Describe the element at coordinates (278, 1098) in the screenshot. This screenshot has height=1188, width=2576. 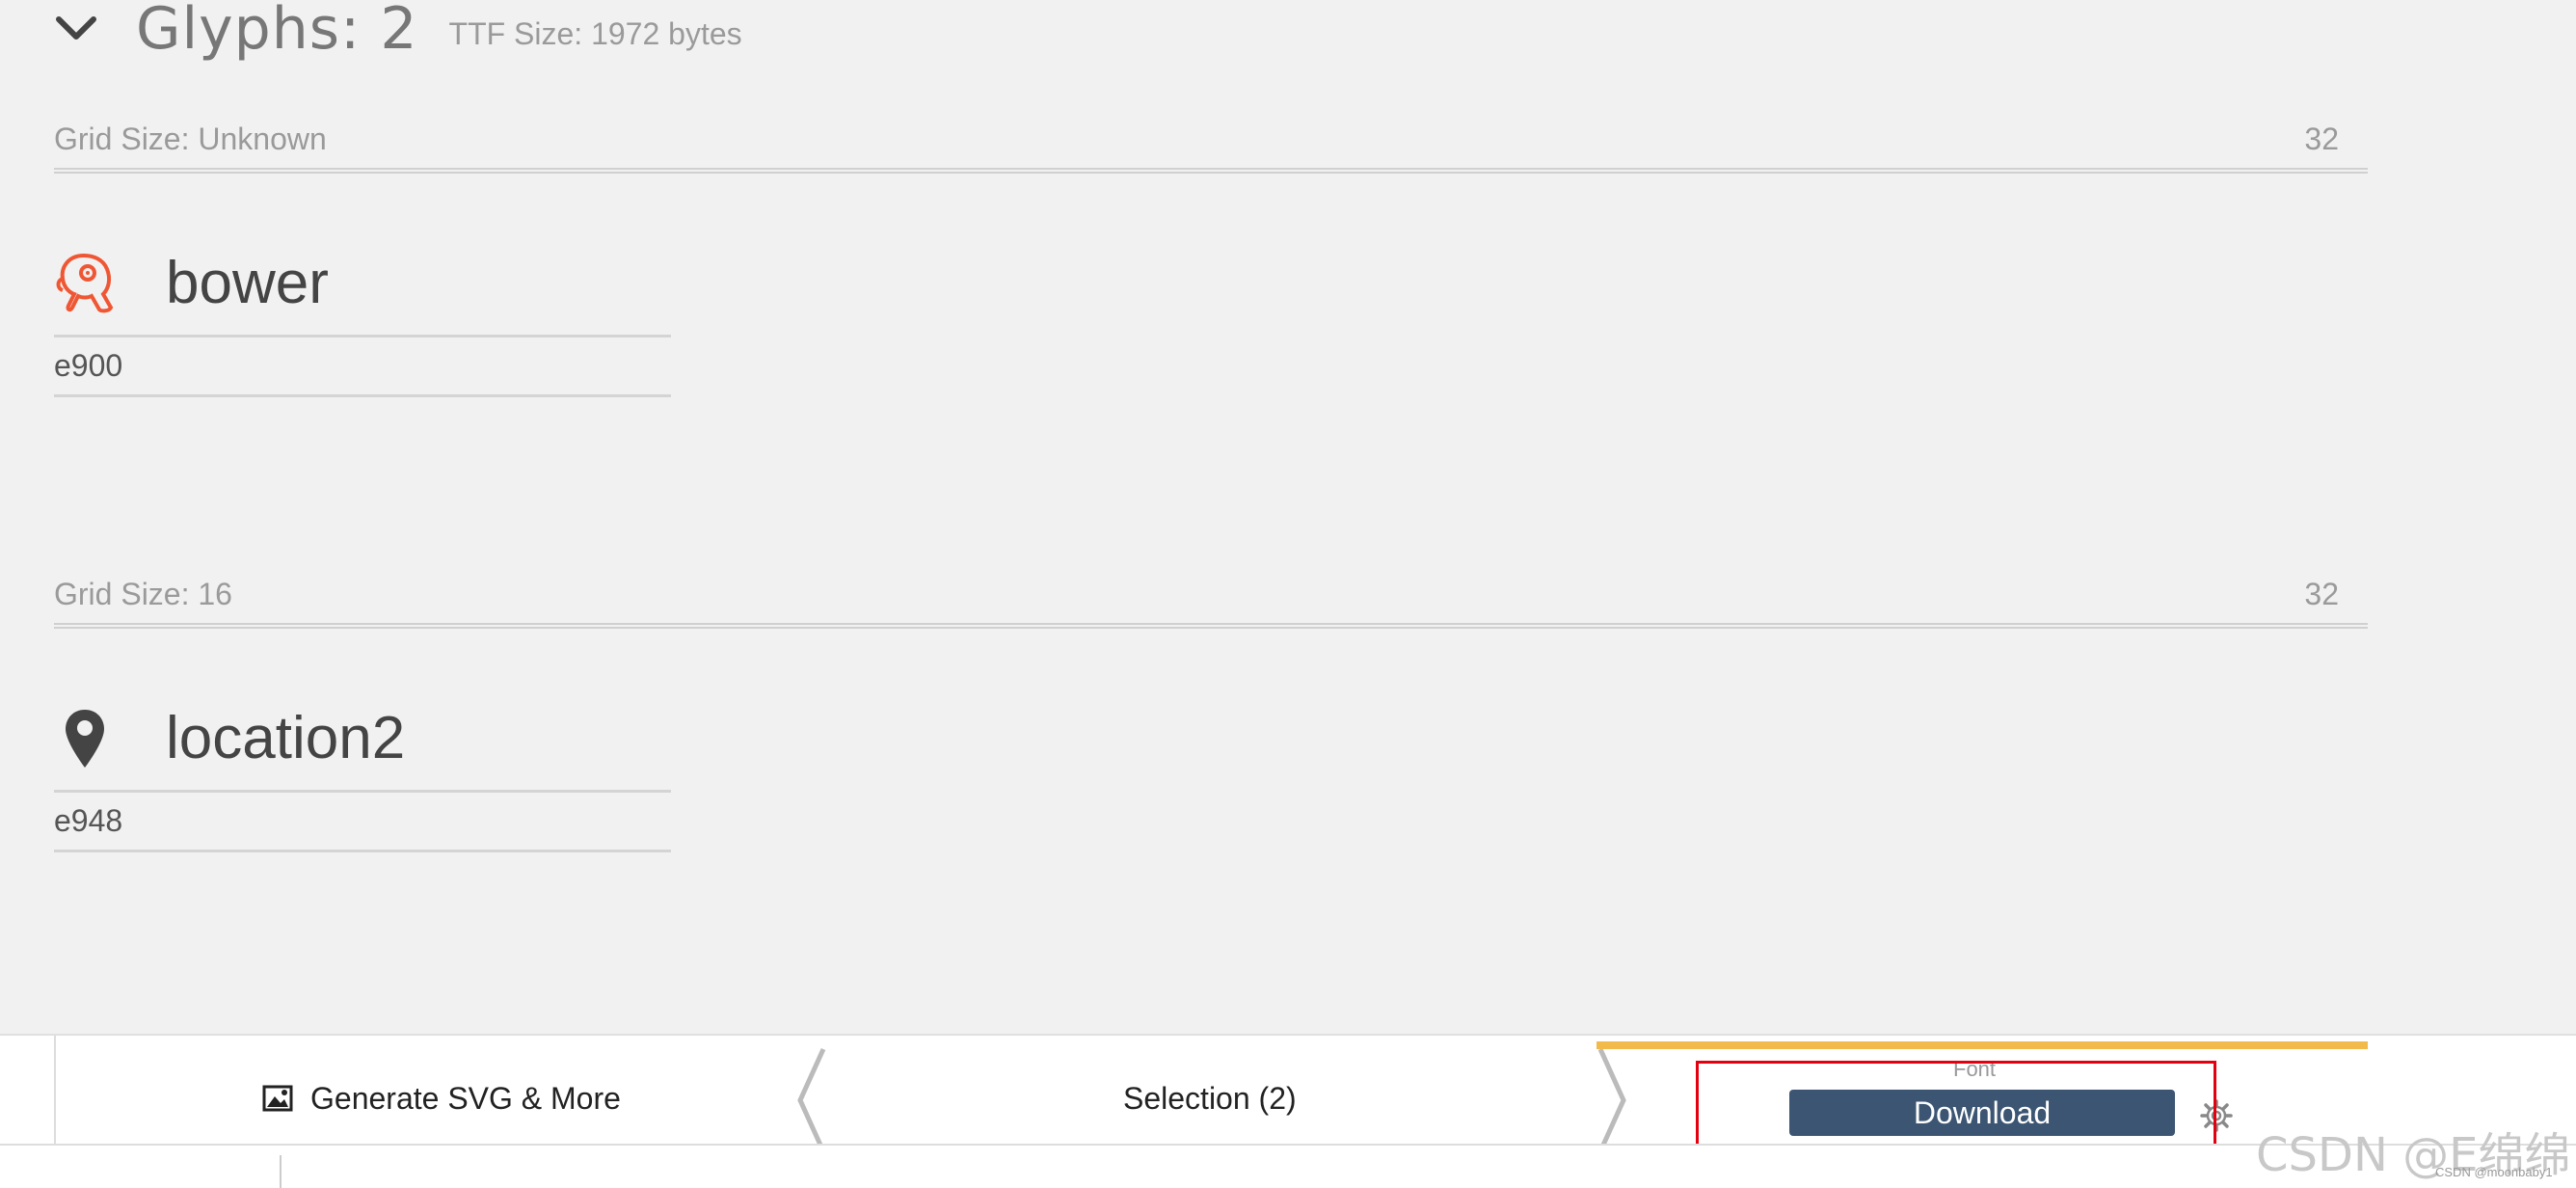
I see `image-icon` at that location.